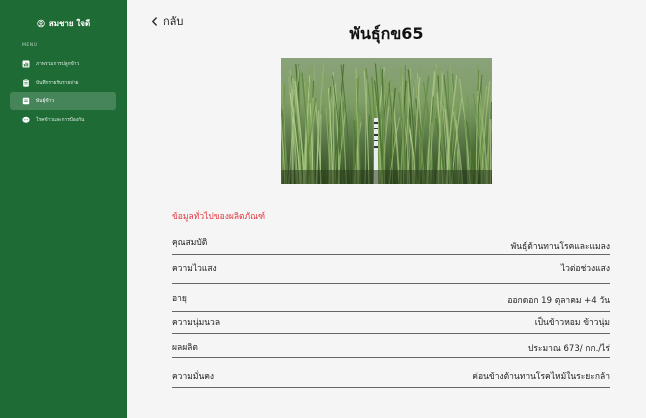 The image size is (646, 418). Describe the element at coordinates (585, 269) in the screenshot. I see `info-value: ไวต่อช่วงแสง` at that location.